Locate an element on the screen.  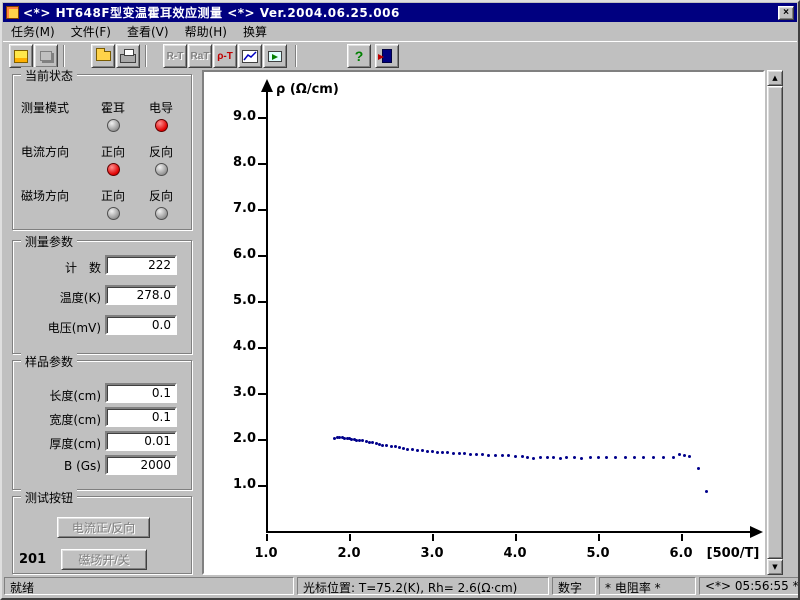
graph-icon is located at coordinates (250, 56).